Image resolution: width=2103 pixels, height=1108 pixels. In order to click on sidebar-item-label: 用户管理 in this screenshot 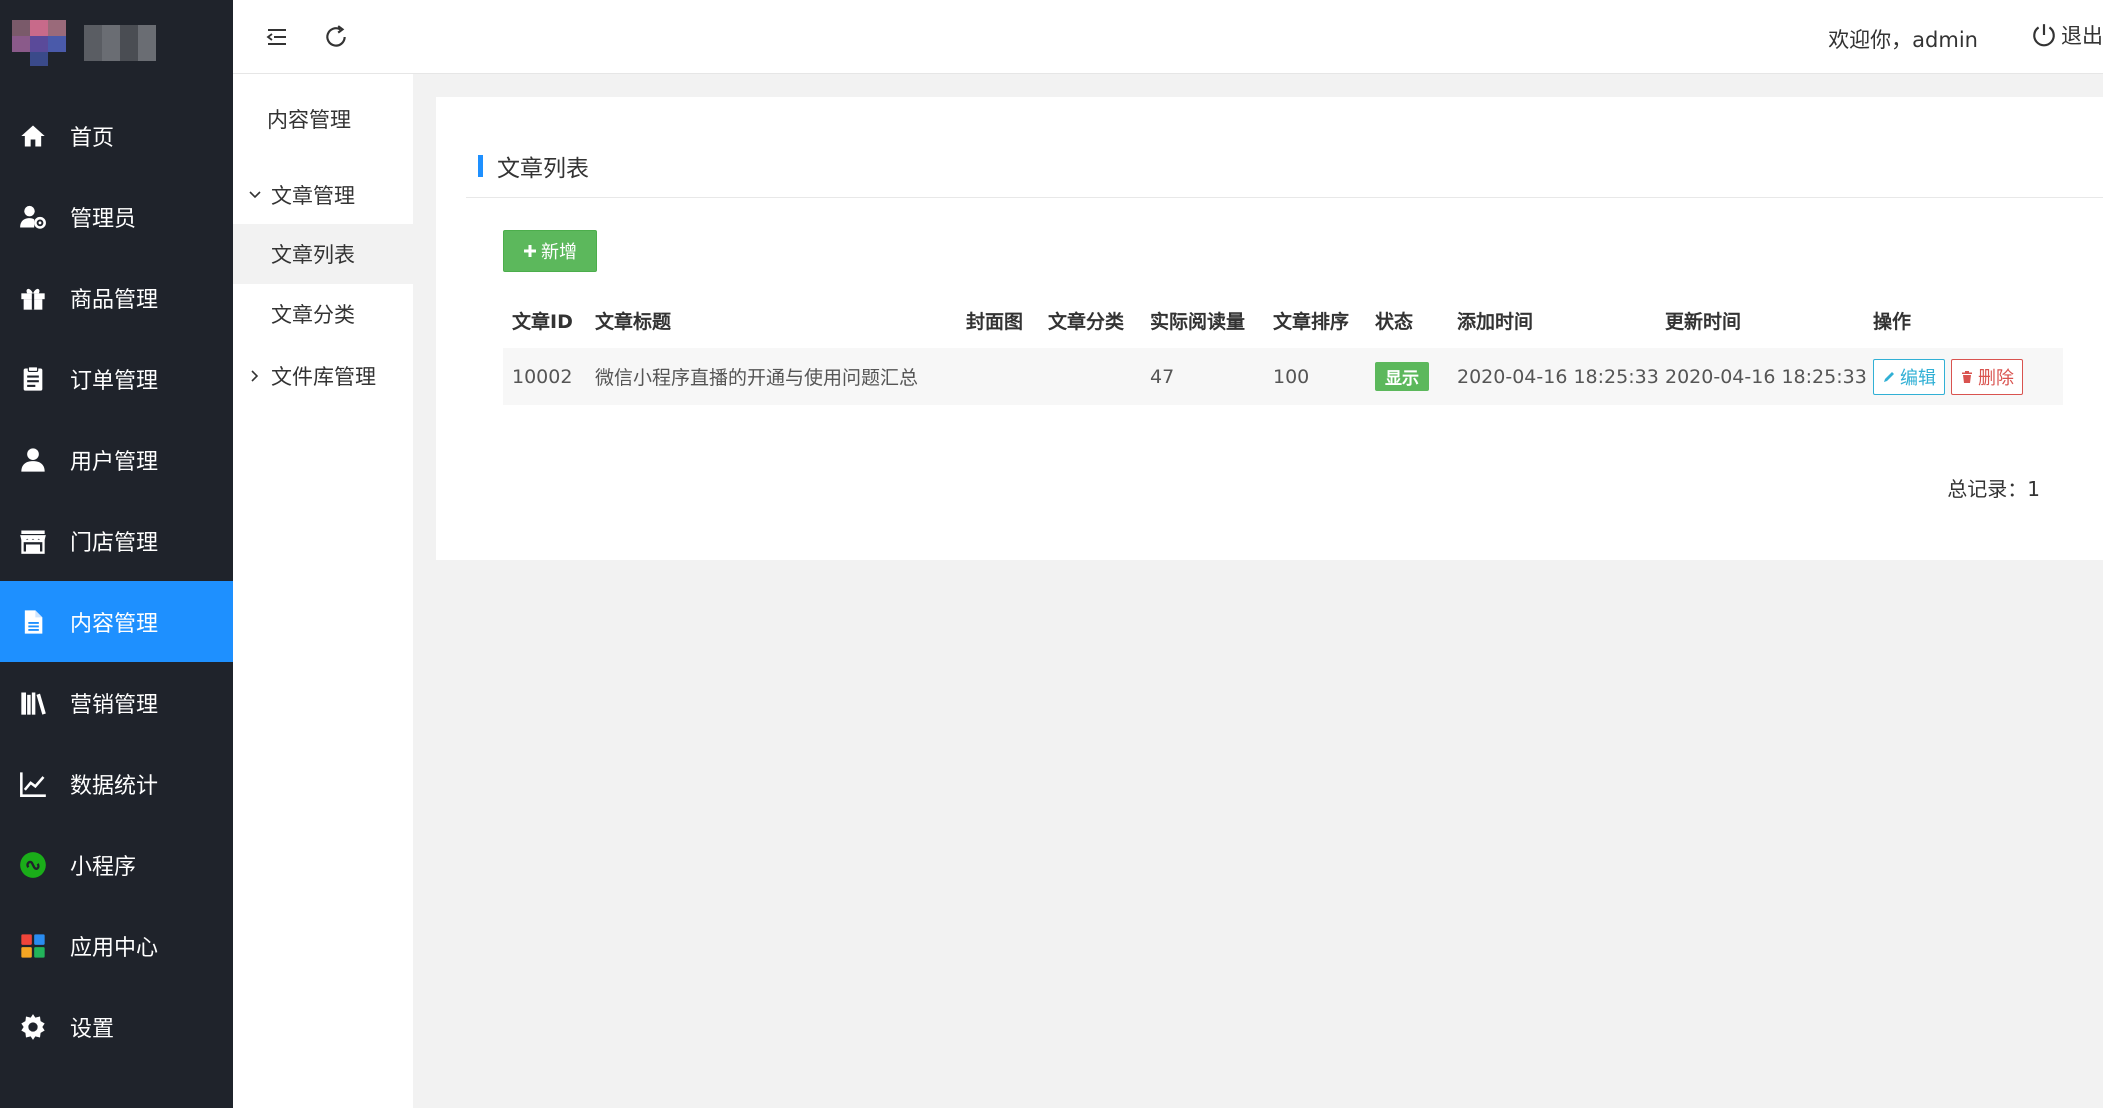, I will do `click(114, 462)`.